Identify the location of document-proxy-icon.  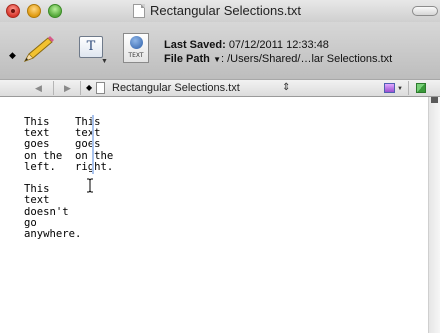
(139, 11).